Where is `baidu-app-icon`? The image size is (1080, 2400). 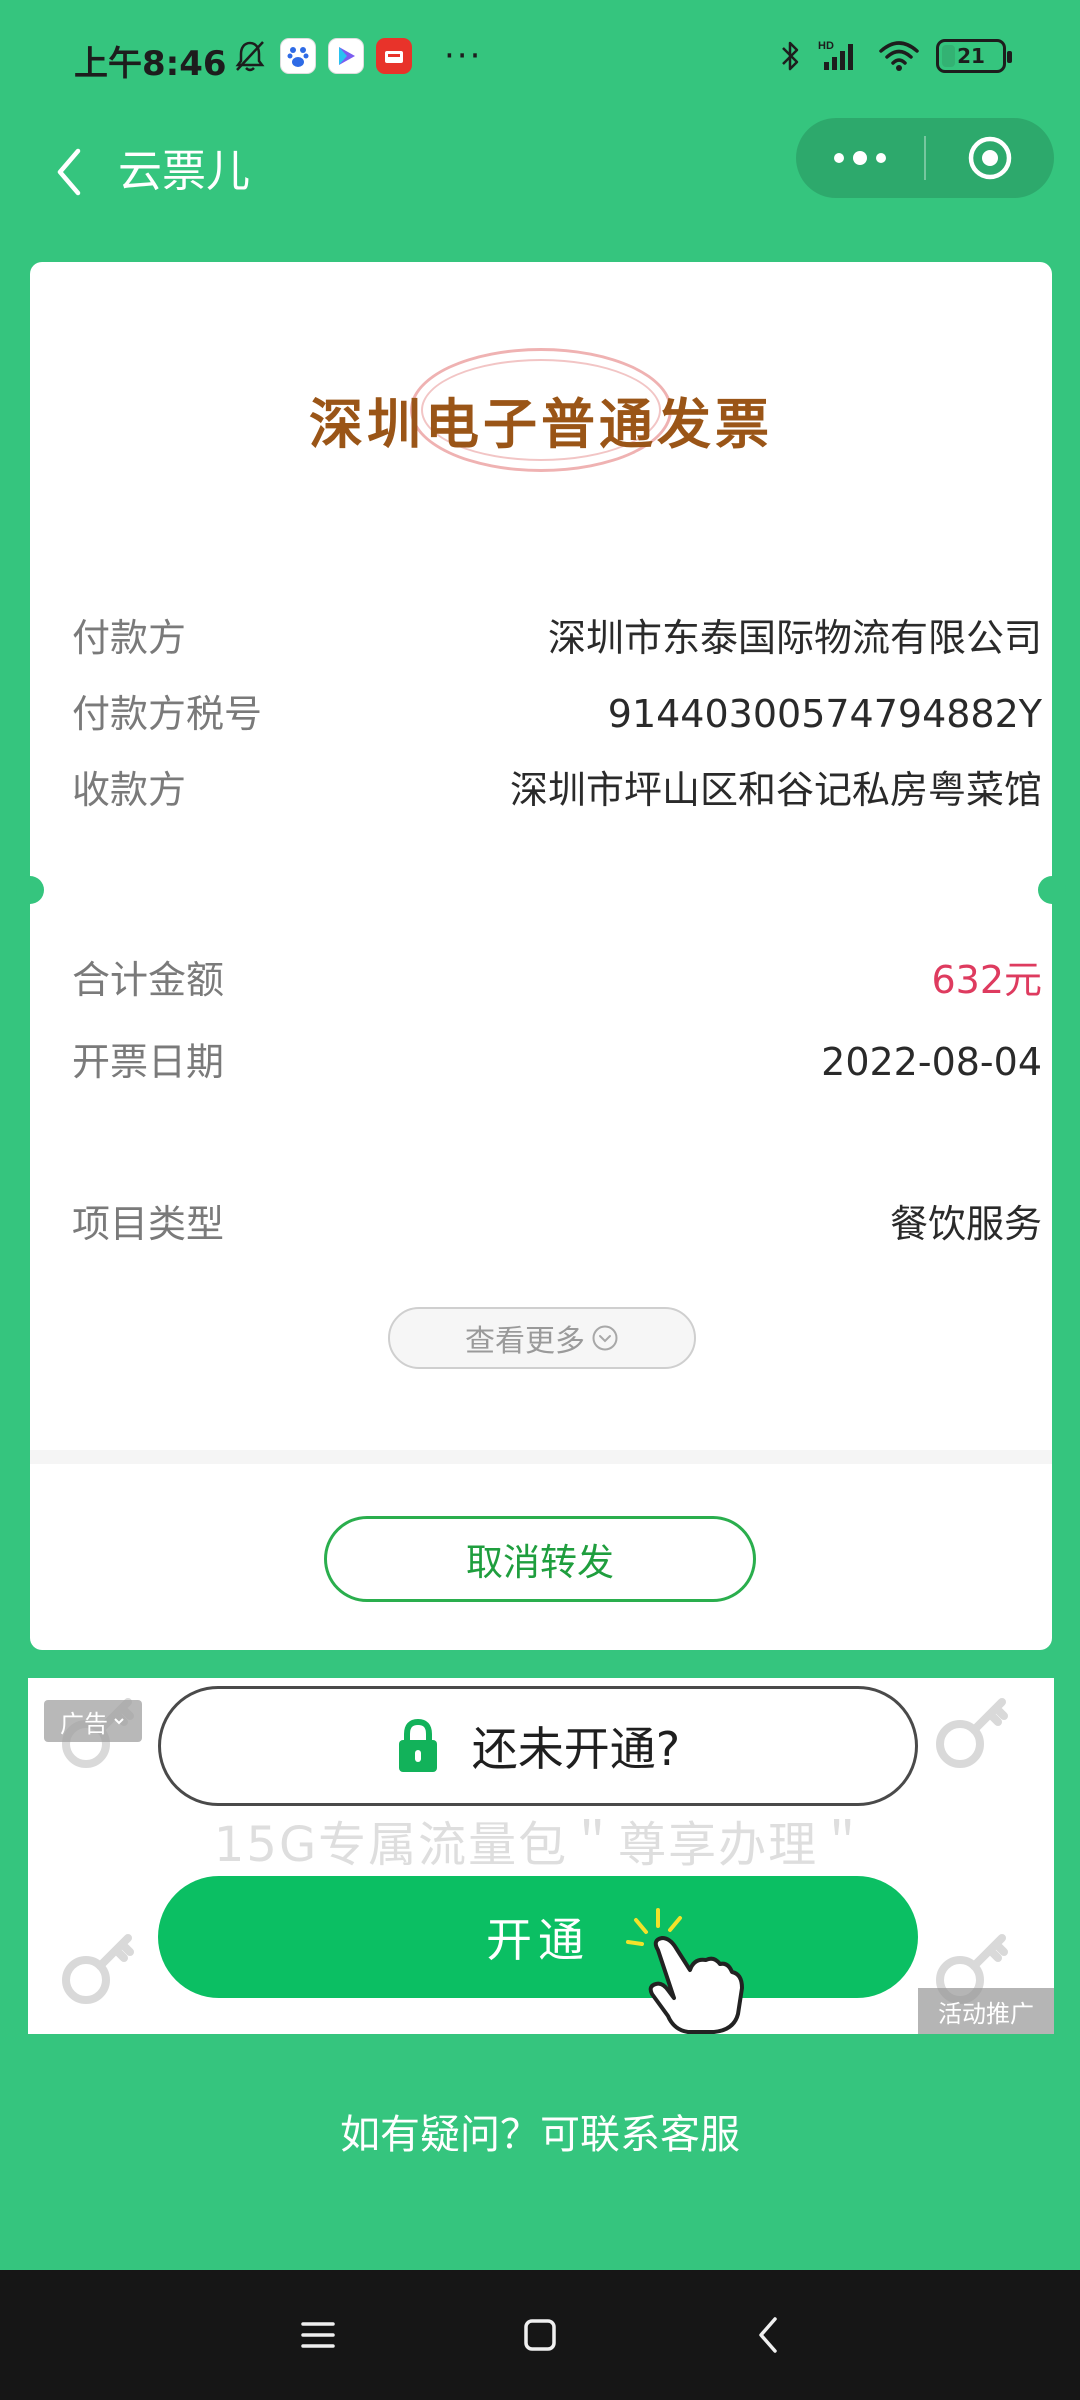
baidu-app-icon is located at coordinates (298, 56).